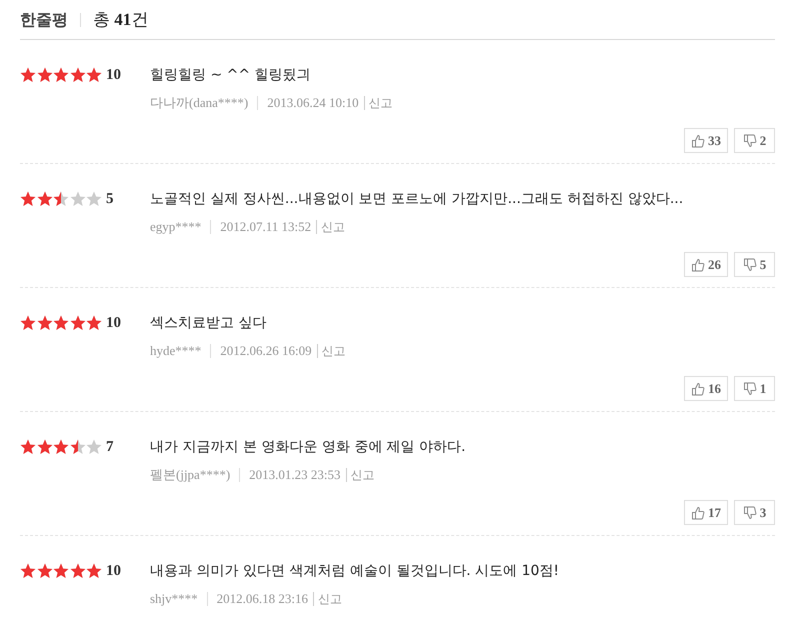  Describe the element at coordinates (179, 599) in the screenshot. I see `author-name: shjv****` at that location.